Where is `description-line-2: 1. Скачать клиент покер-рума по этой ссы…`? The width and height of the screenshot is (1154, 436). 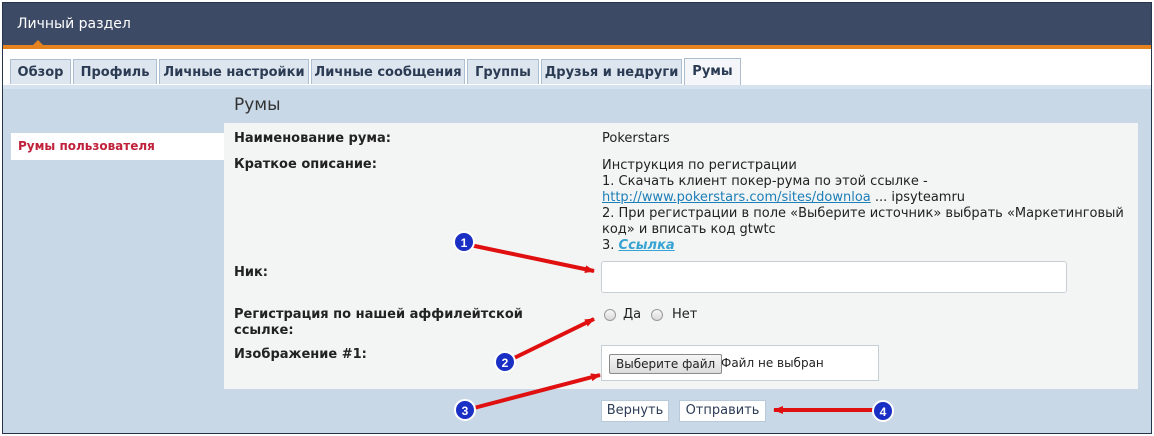
description-line-2: 1. Скачать клиент покер-рума по этой ссы… is located at coordinates (765, 181).